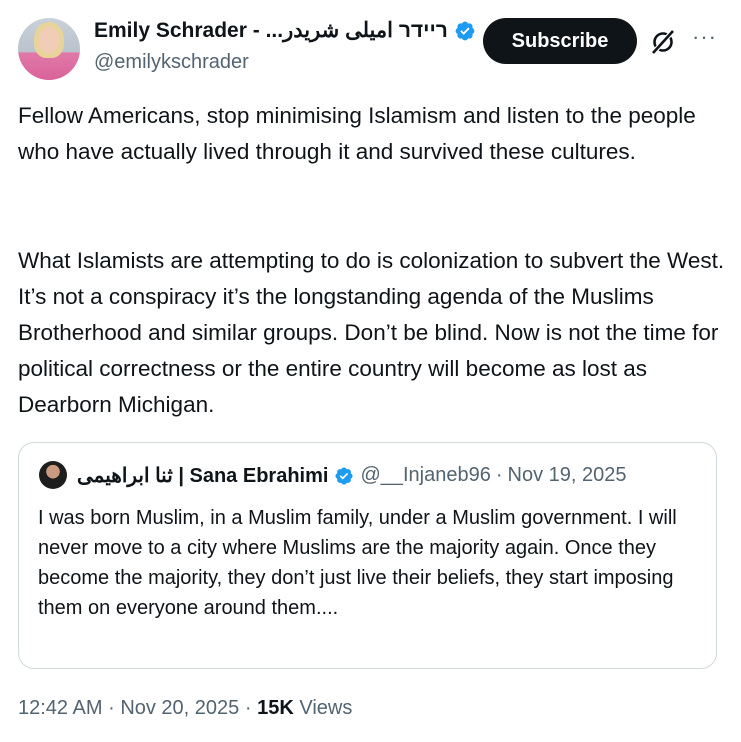 The width and height of the screenshot is (741, 742). Describe the element at coordinates (179, 708) in the screenshot. I see `post-date: Nov 20, 2025` at that location.